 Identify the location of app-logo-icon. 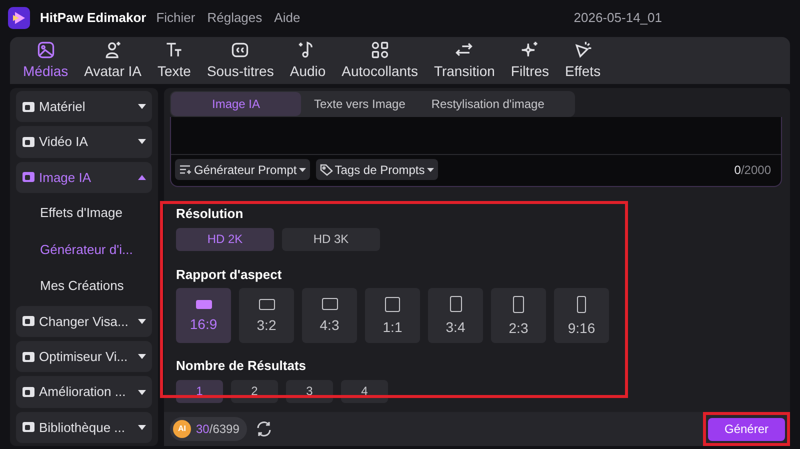
(19, 18).